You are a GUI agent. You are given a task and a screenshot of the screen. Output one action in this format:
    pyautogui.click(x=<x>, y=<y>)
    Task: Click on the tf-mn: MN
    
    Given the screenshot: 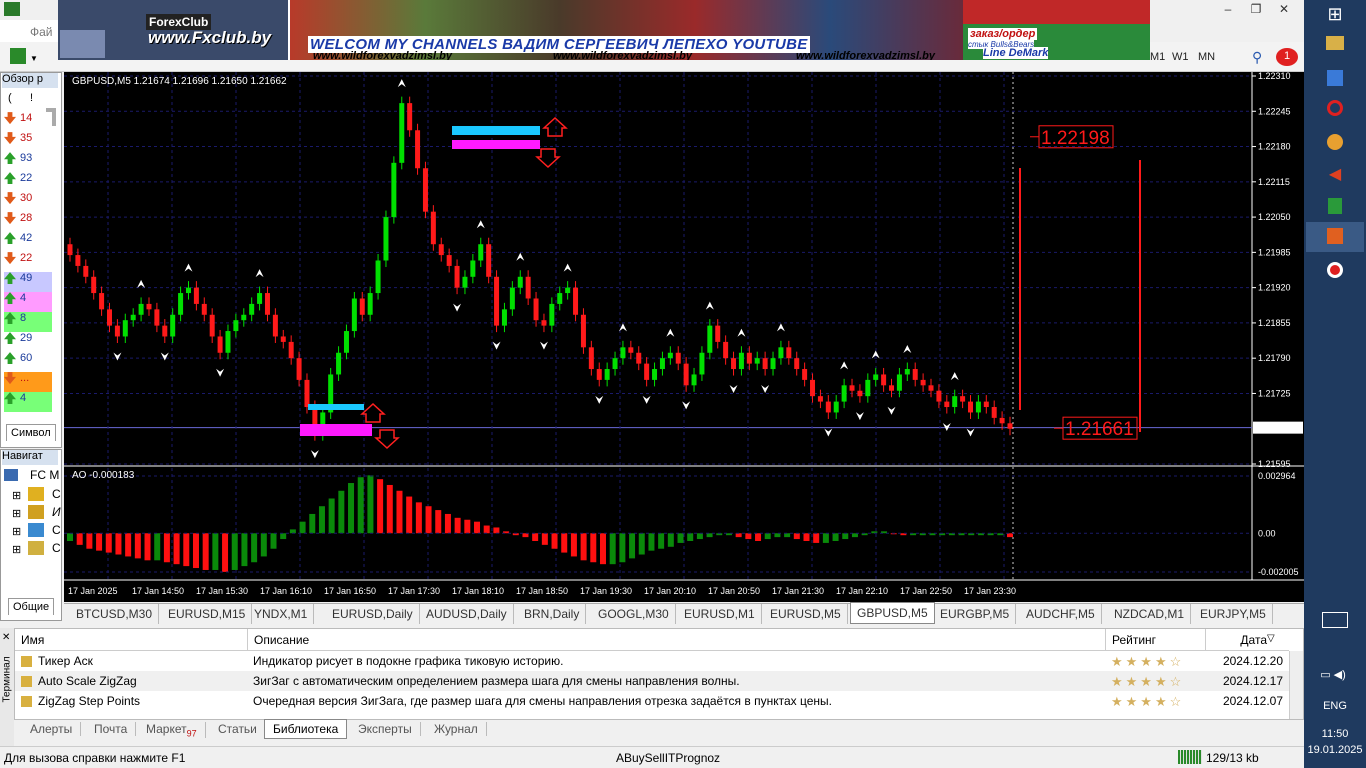 What is the action you would take?
    pyautogui.click(x=1206, y=57)
    